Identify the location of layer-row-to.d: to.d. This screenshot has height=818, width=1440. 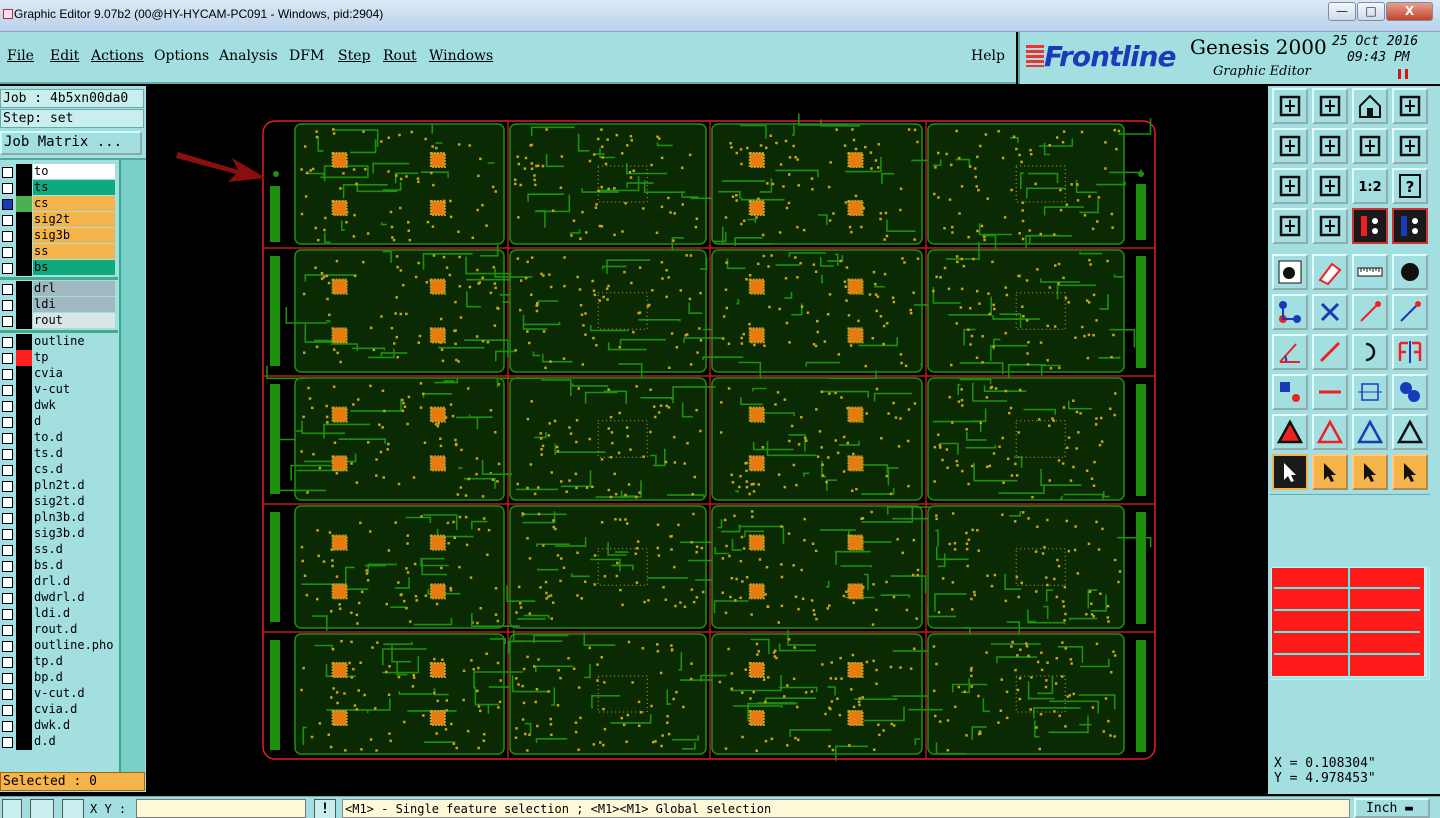
(59, 438).